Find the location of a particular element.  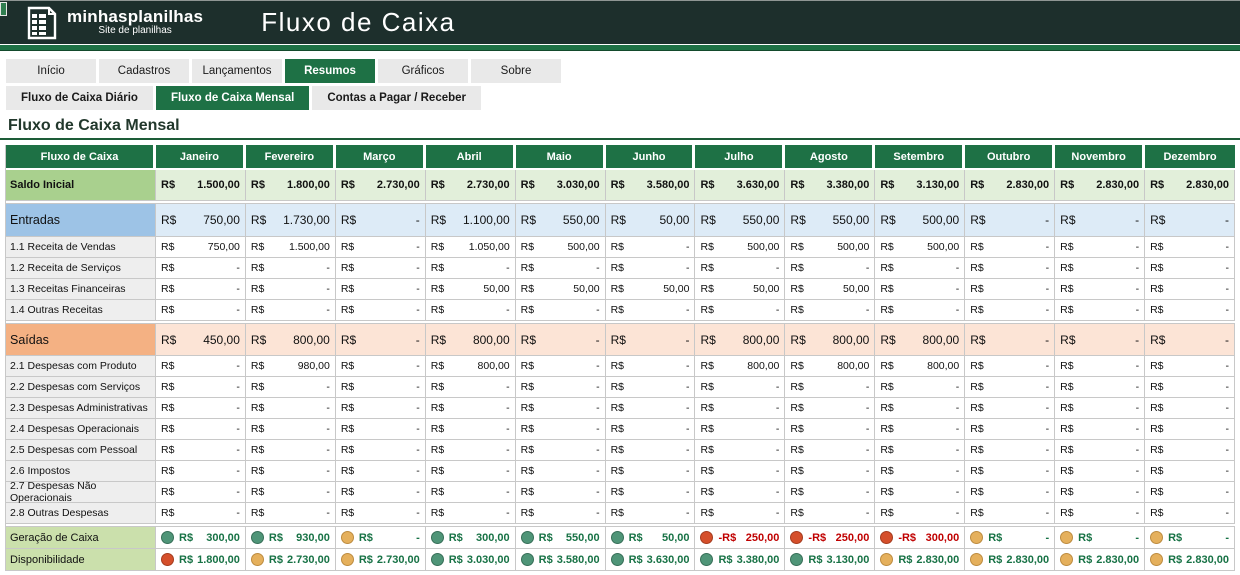

tab-inicio: Início is located at coordinates (51, 71).